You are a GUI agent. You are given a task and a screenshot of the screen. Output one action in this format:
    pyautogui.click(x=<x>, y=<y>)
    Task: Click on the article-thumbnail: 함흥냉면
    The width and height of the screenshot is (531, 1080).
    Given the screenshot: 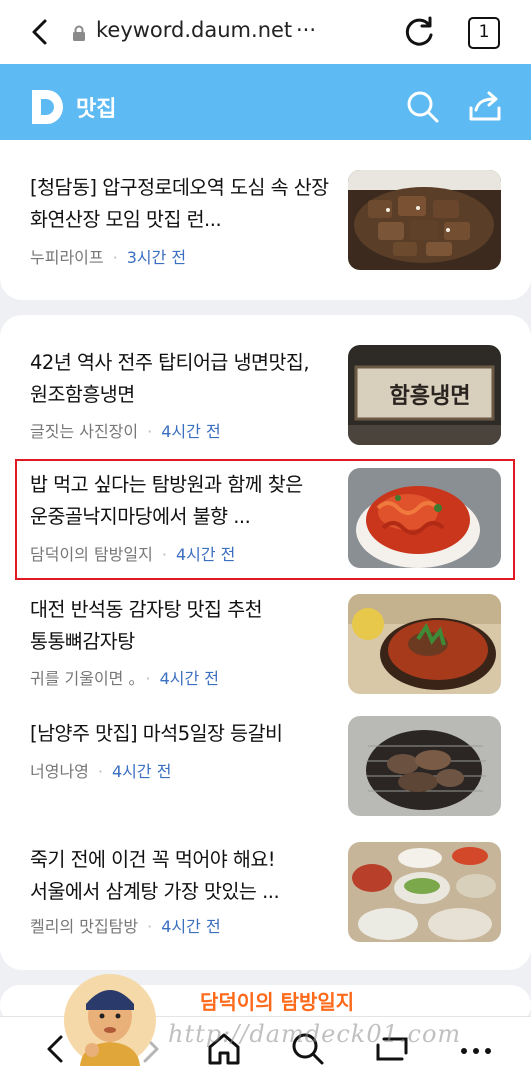 What is the action you would take?
    pyautogui.click(x=424, y=395)
    